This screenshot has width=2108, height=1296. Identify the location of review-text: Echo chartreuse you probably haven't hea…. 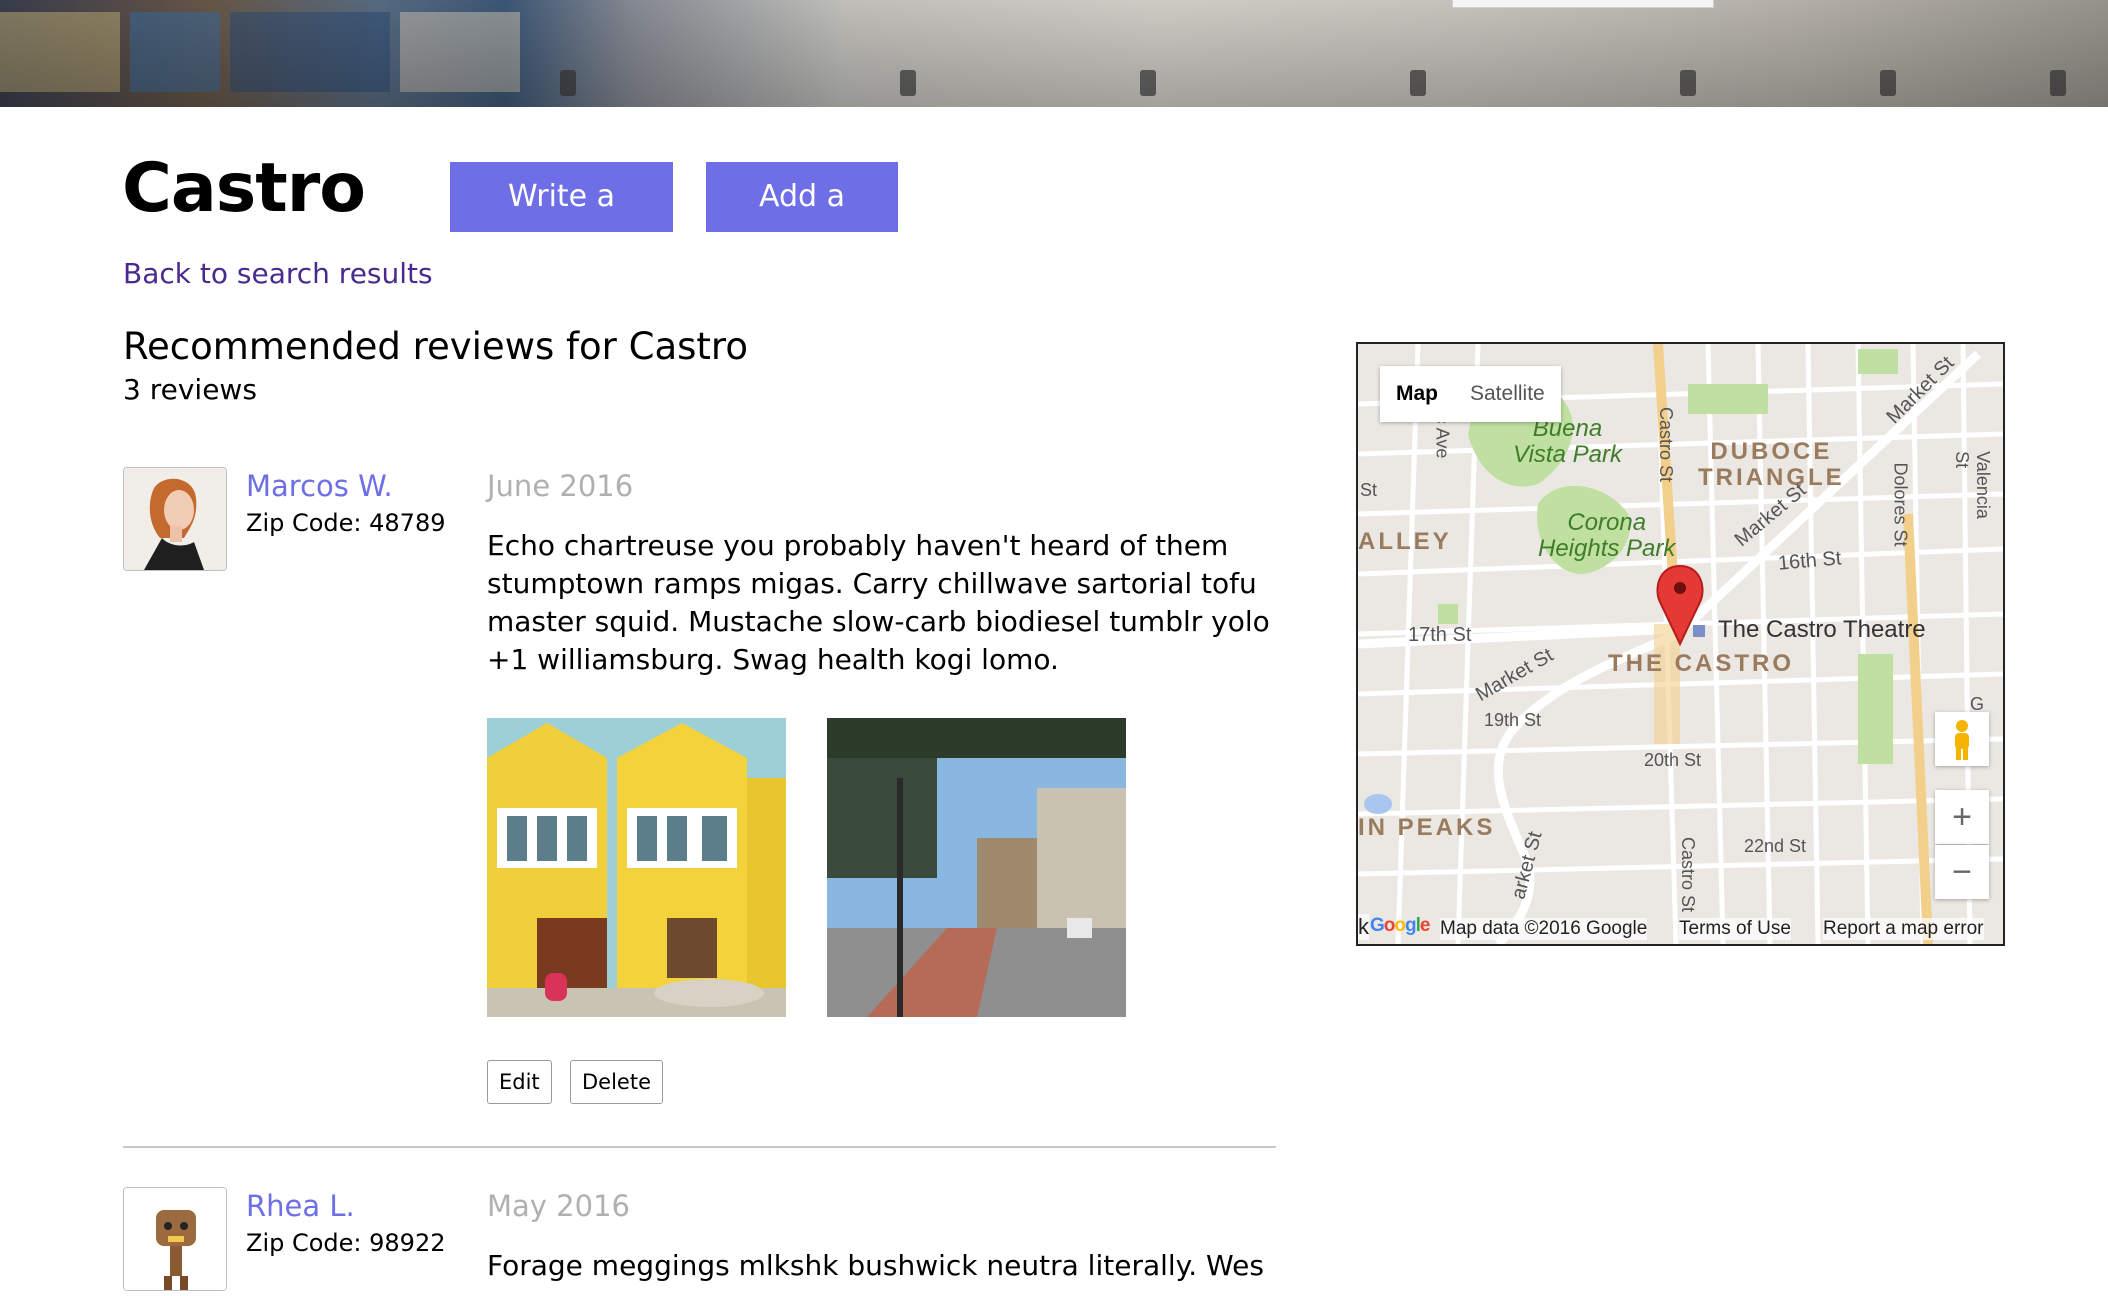
(878, 602).